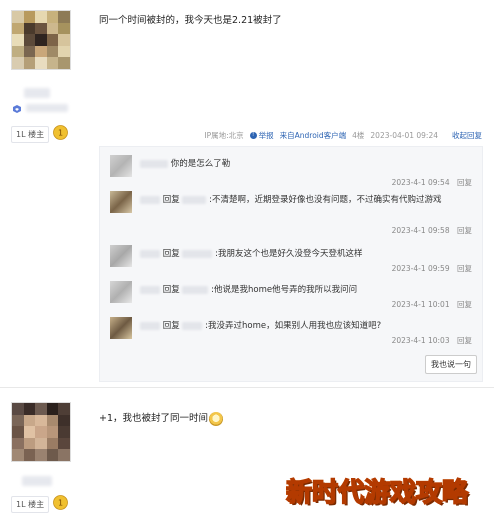 The image size is (494, 514). I want to click on reply-time: 2023-4-1 09:54, so click(420, 182).